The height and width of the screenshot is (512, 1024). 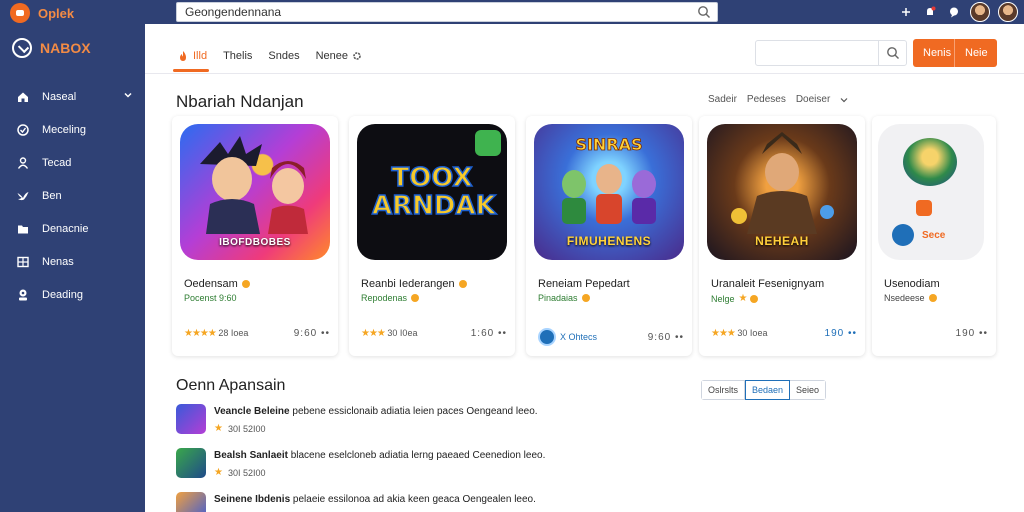 I want to click on sidebar-item-ben: Ben, so click(x=72, y=195).